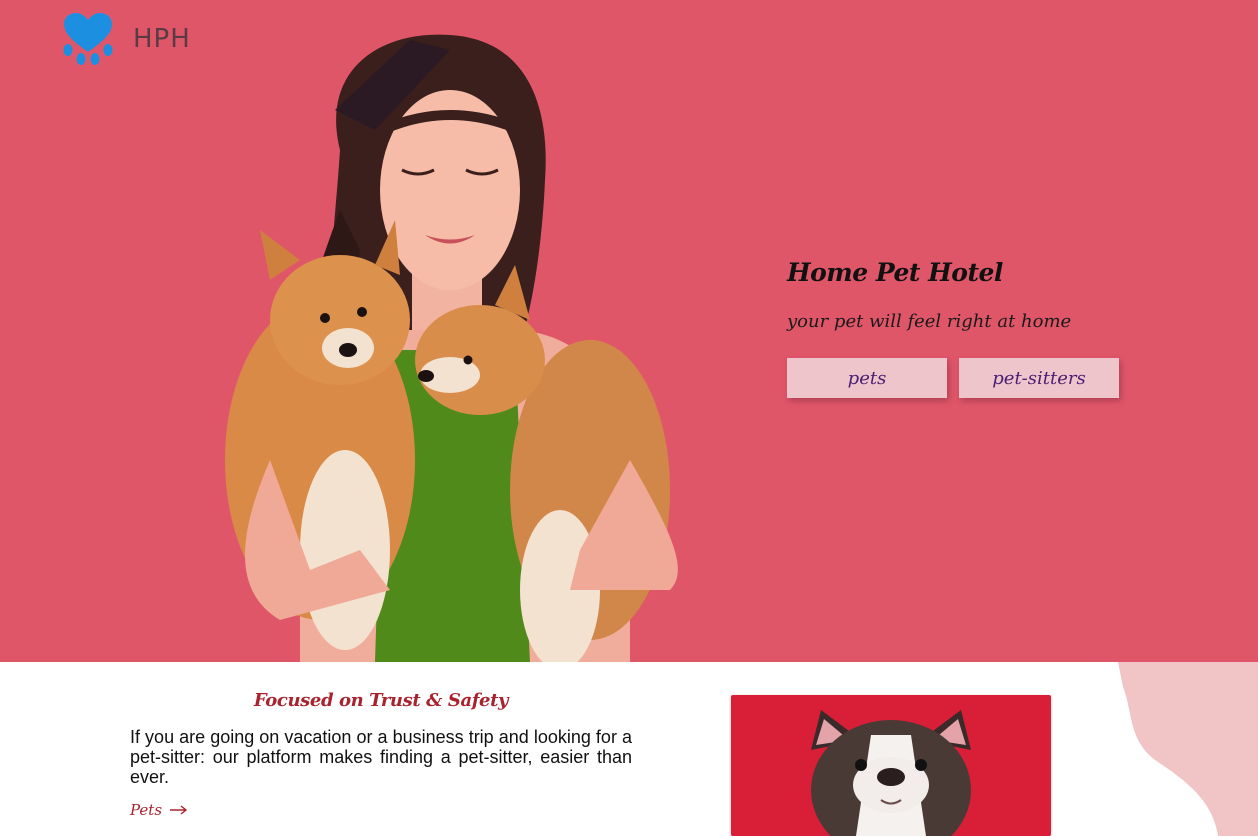  Describe the element at coordinates (1188, 749) in the screenshot. I see `decorative-blob` at that location.